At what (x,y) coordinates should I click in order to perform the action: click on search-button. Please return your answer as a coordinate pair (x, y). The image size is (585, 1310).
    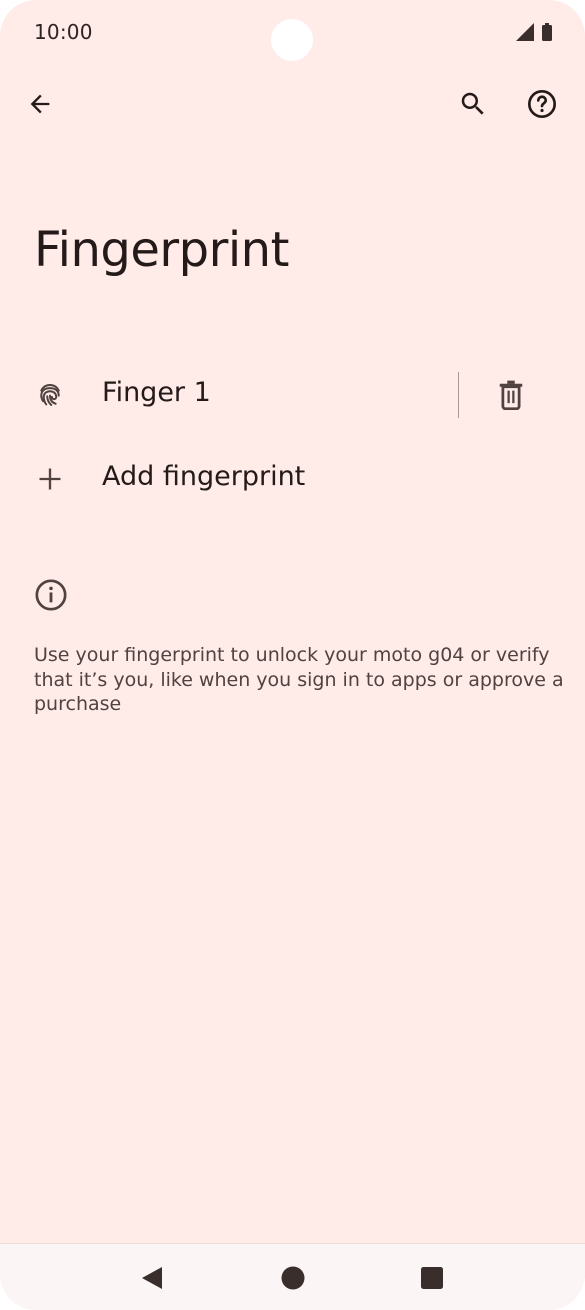
    Looking at the image, I should click on (473, 104).